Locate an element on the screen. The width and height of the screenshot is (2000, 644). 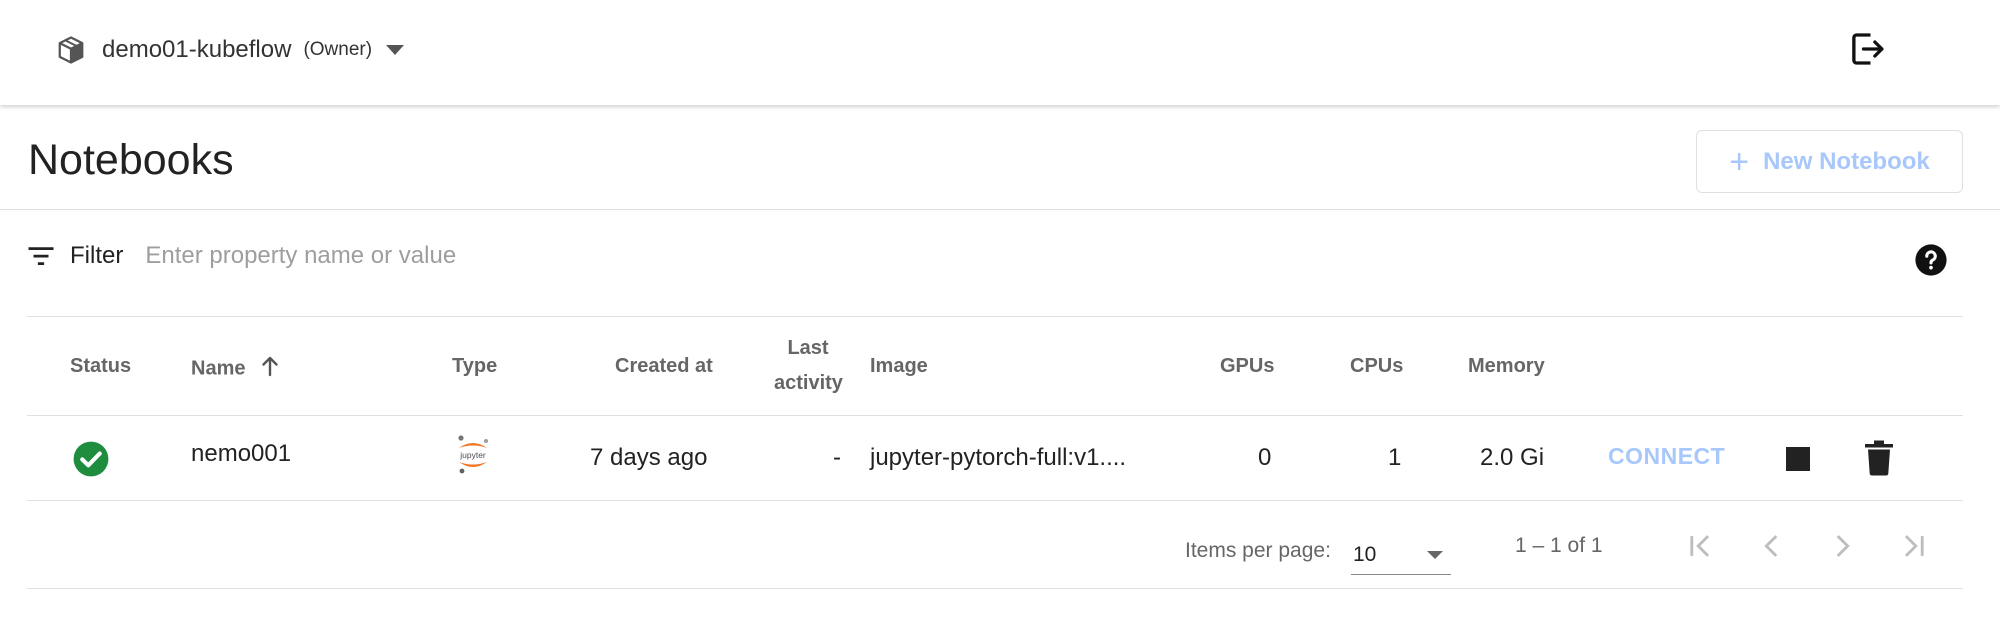
check-circle-icon is located at coordinates (91, 459).